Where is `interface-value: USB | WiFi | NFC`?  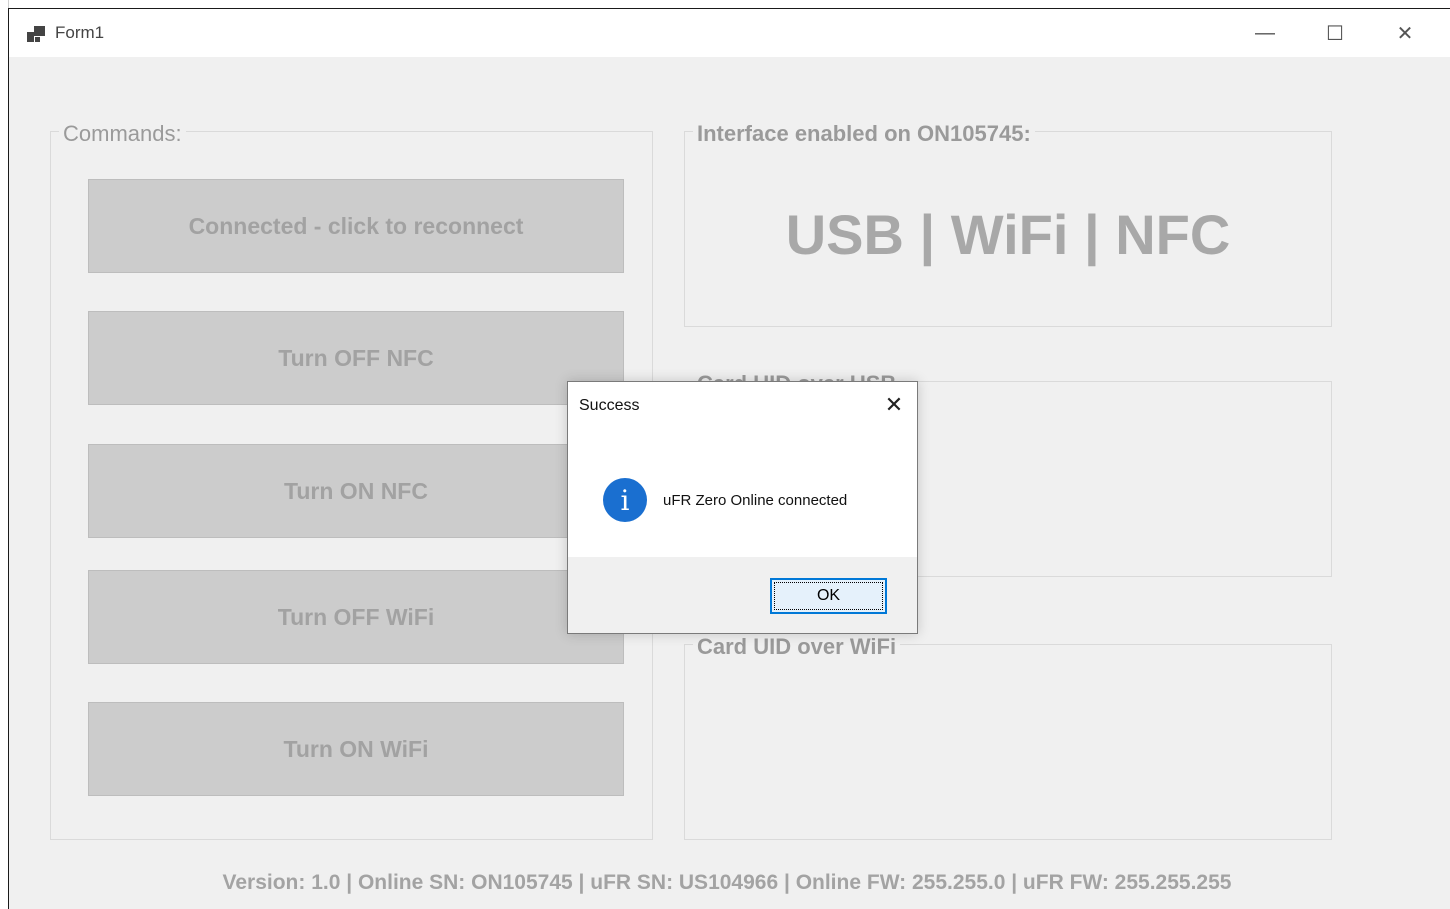 interface-value: USB | WiFi | NFC is located at coordinates (1008, 234).